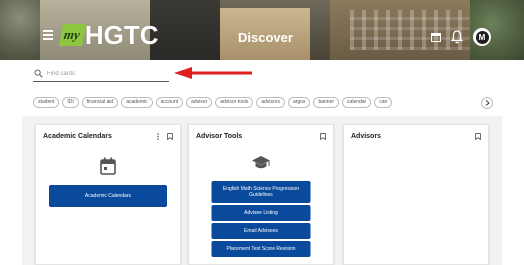 This screenshot has height=265, width=524. I want to click on chip-idi: IDI, so click(70, 102).